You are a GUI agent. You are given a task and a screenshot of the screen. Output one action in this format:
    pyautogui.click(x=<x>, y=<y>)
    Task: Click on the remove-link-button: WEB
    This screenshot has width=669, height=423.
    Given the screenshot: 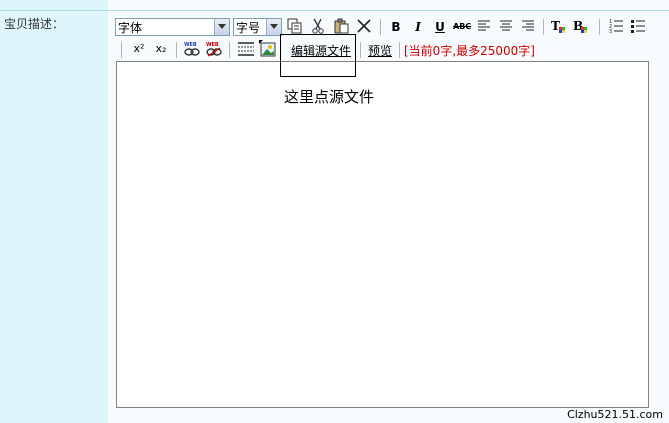 What is the action you would take?
    pyautogui.click(x=214, y=49)
    